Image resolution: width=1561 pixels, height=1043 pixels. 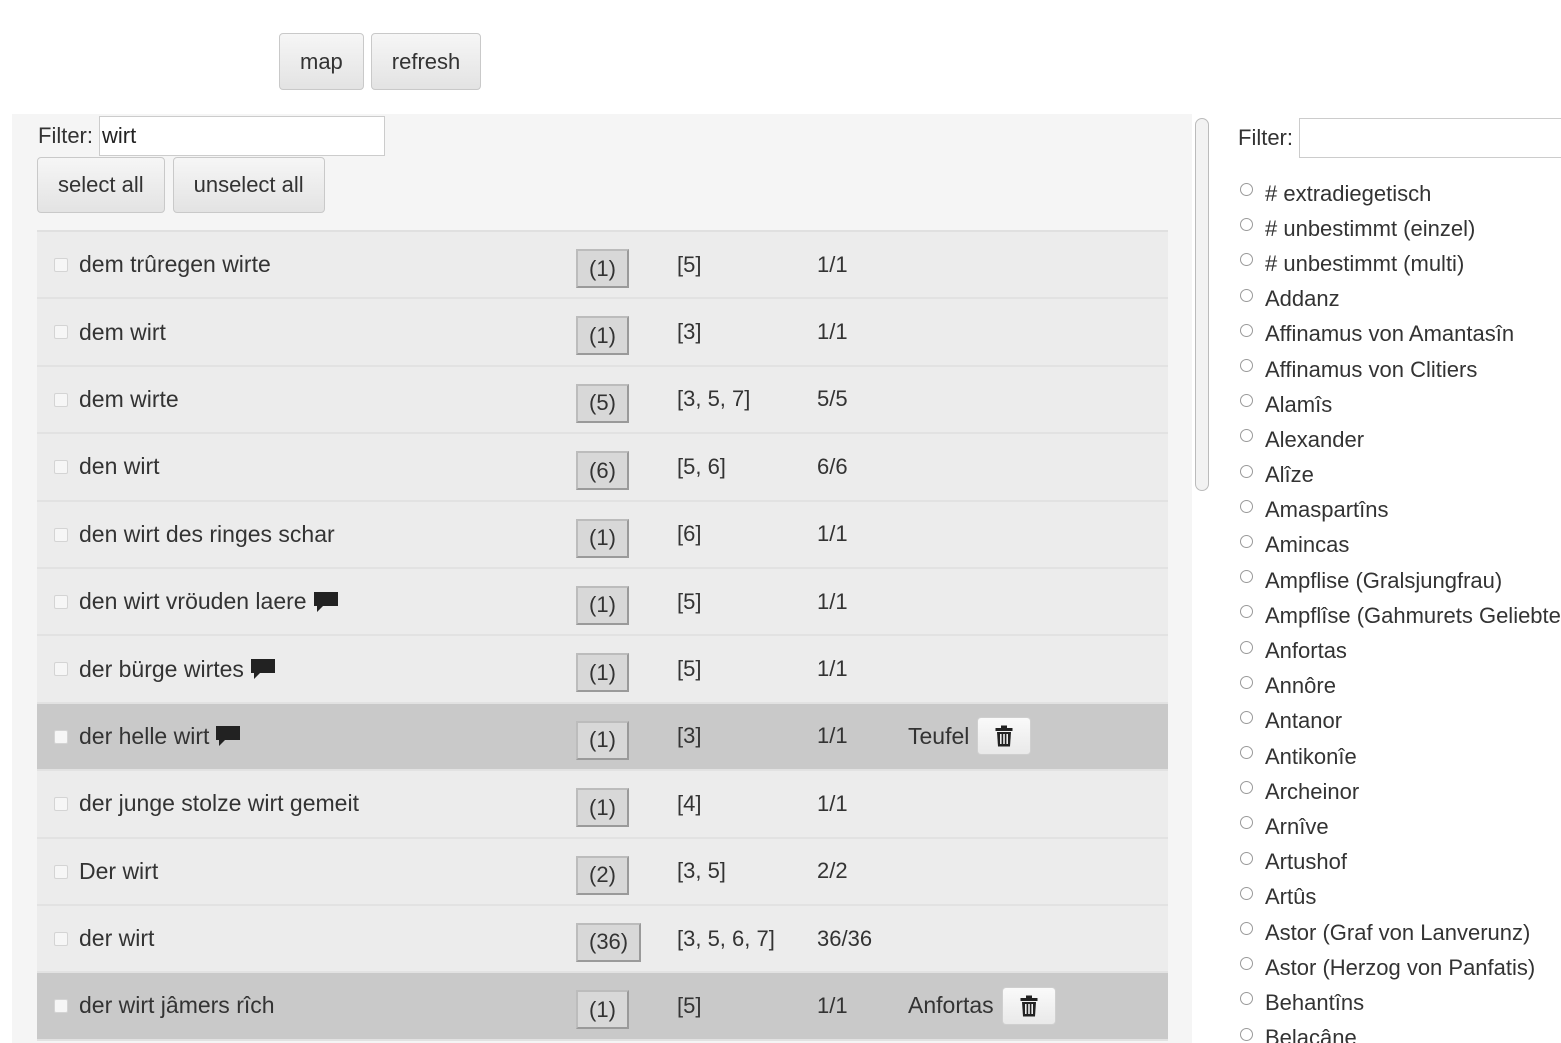 What do you see at coordinates (1400, 404) in the screenshot?
I see `character-option: Alamîs` at bounding box center [1400, 404].